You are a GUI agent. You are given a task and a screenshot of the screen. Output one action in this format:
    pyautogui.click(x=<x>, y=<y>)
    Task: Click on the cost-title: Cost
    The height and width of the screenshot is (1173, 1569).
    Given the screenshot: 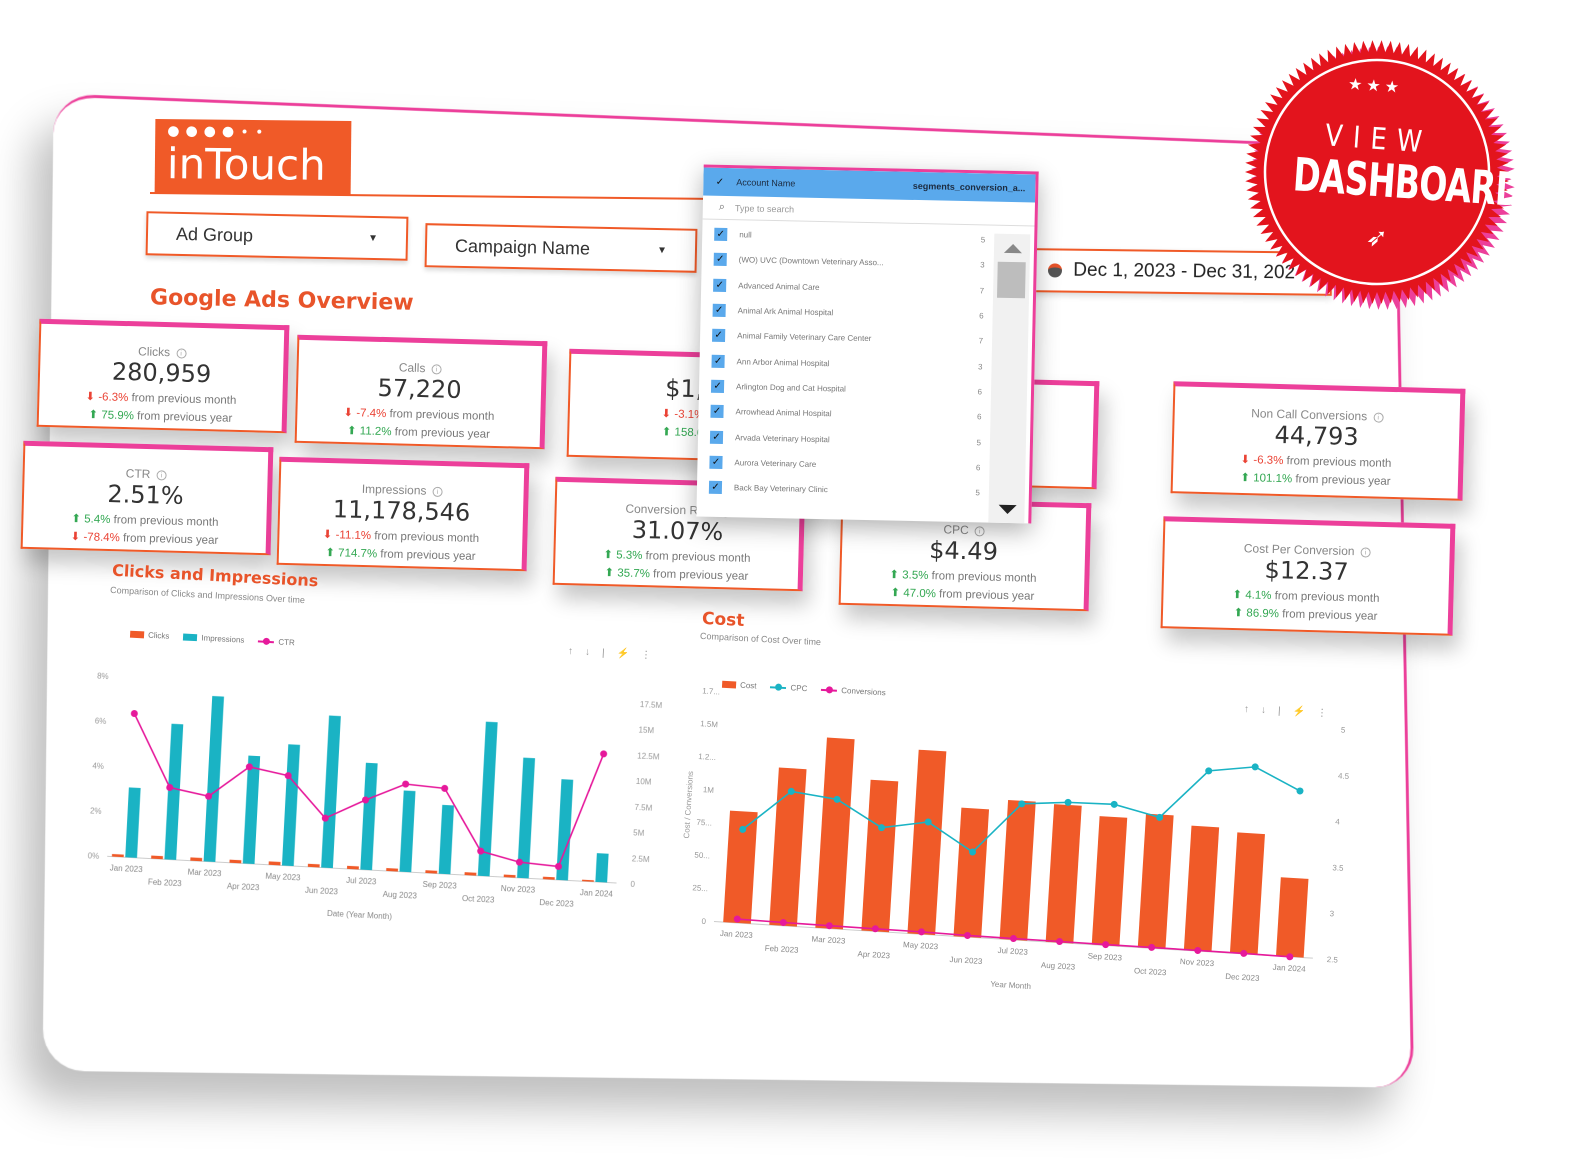 What is the action you would take?
    pyautogui.click(x=723, y=620)
    